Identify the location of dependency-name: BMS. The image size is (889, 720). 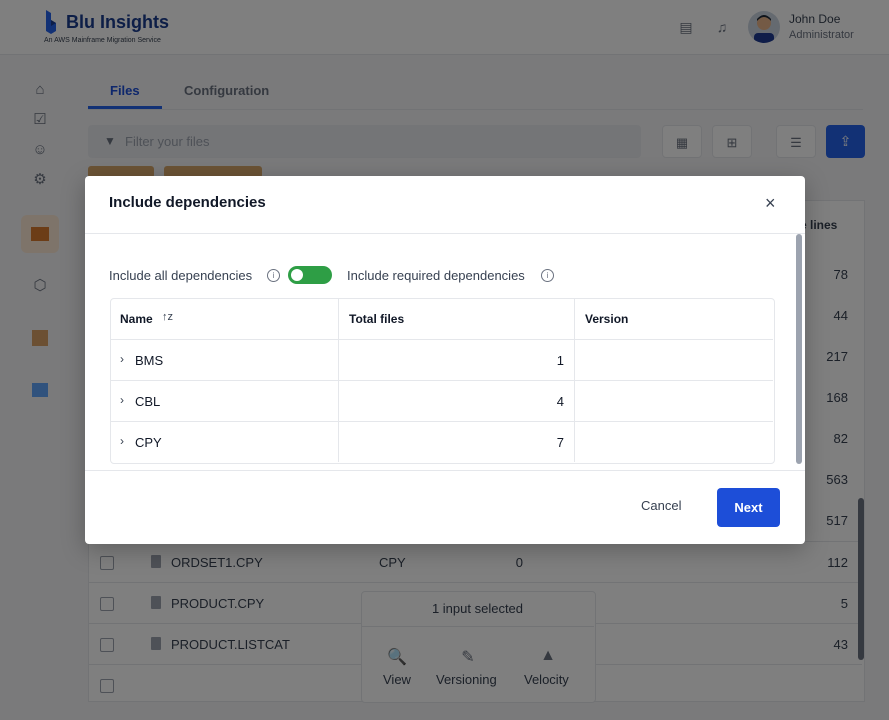
(149, 360).